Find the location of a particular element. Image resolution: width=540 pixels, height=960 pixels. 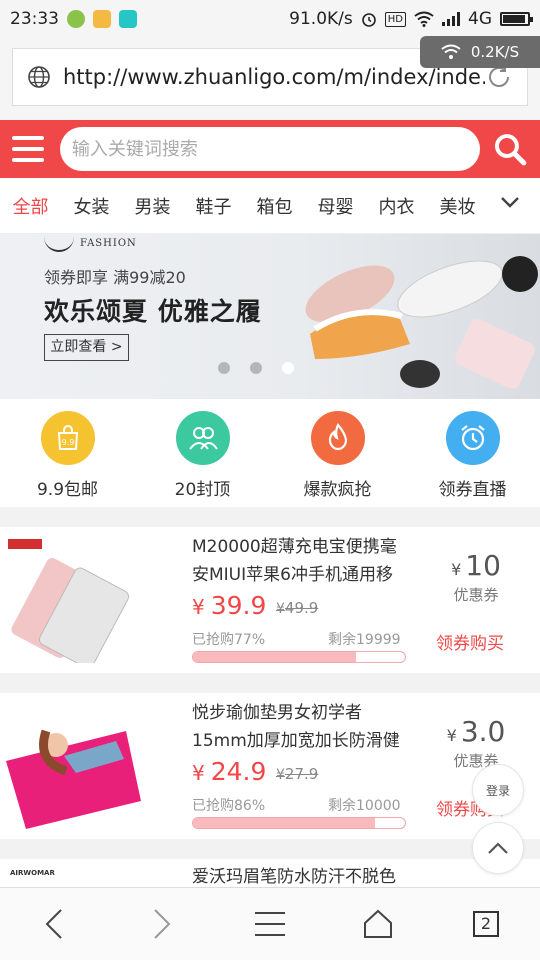

category-tabs: 全部 女装 男装 鞋子 箱包 母婴 内衣 美妆 is located at coordinates (270, 206).